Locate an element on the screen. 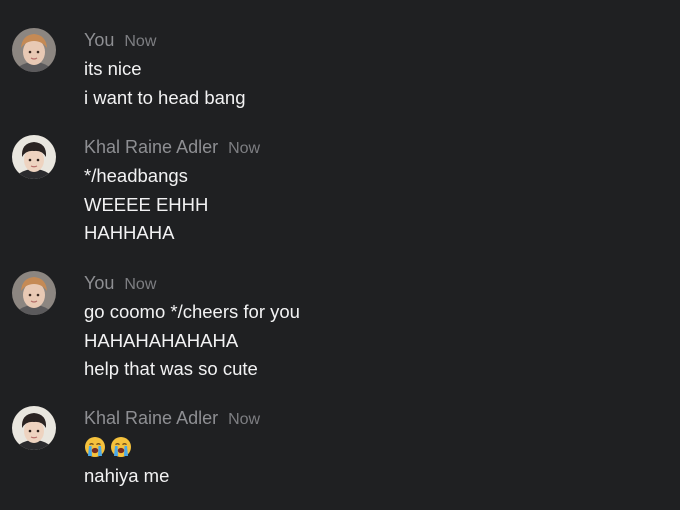 Image resolution: width=680 pixels, height=510 pixels. message-text: */headbangs is located at coordinates (136, 175).